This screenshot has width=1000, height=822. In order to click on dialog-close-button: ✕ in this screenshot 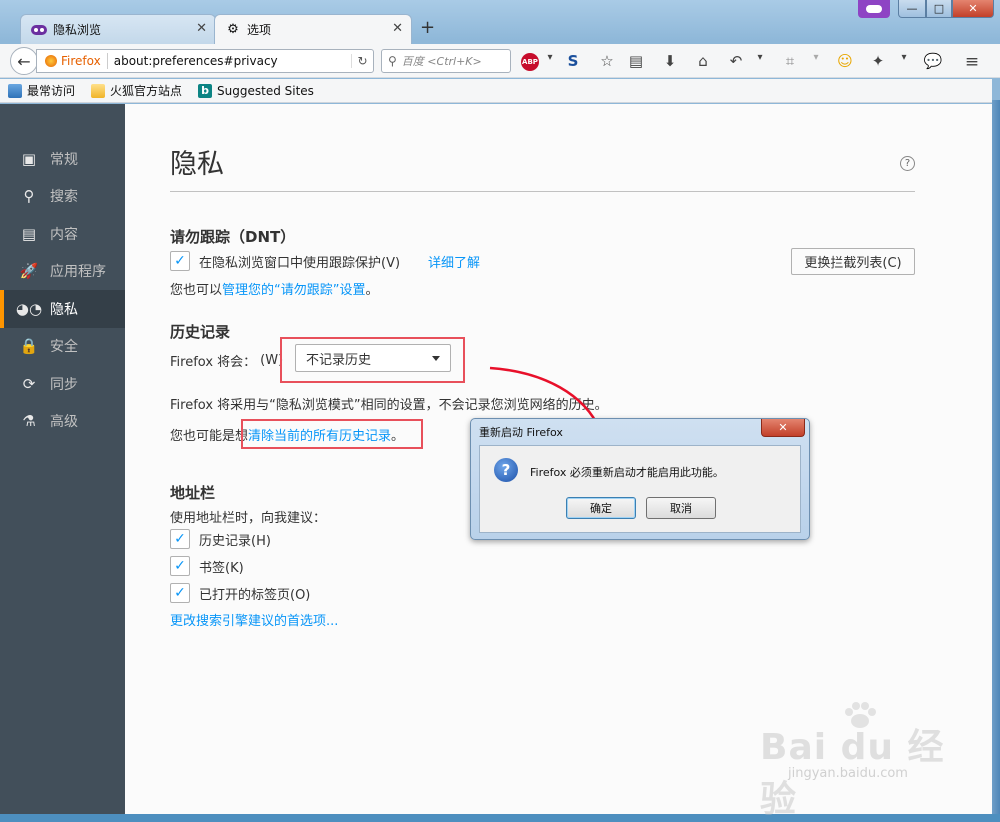, I will do `click(783, 428)`.